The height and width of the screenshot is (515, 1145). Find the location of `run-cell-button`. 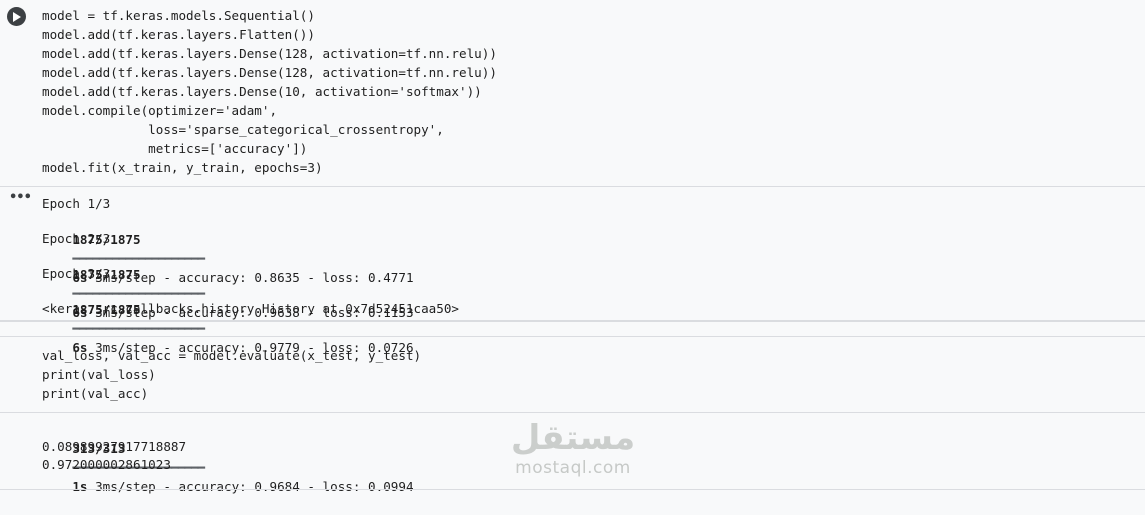

run-cell-button is located at coordinates (16, 16).